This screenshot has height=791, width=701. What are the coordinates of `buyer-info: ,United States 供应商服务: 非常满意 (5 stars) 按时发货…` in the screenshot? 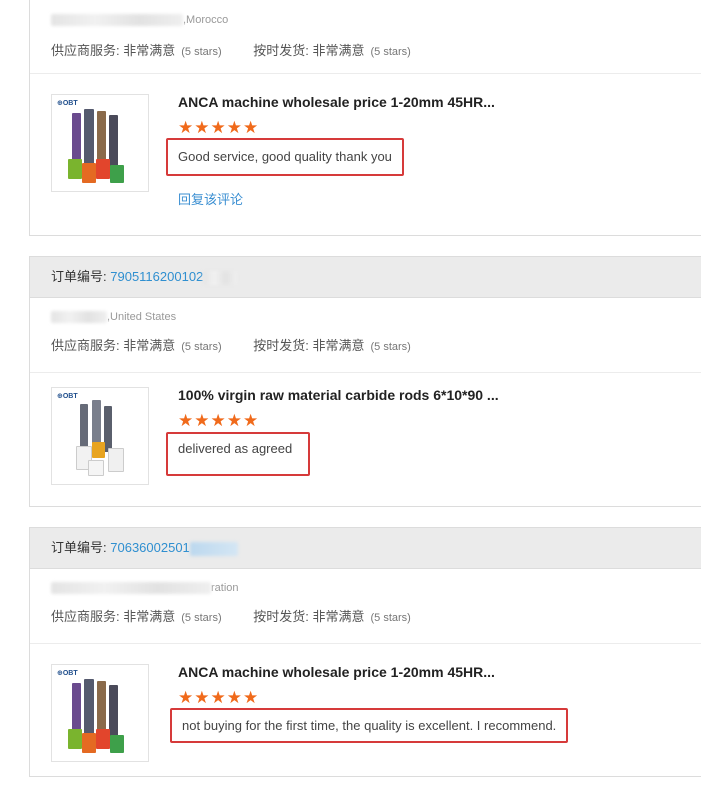 It's located at (365, 335).